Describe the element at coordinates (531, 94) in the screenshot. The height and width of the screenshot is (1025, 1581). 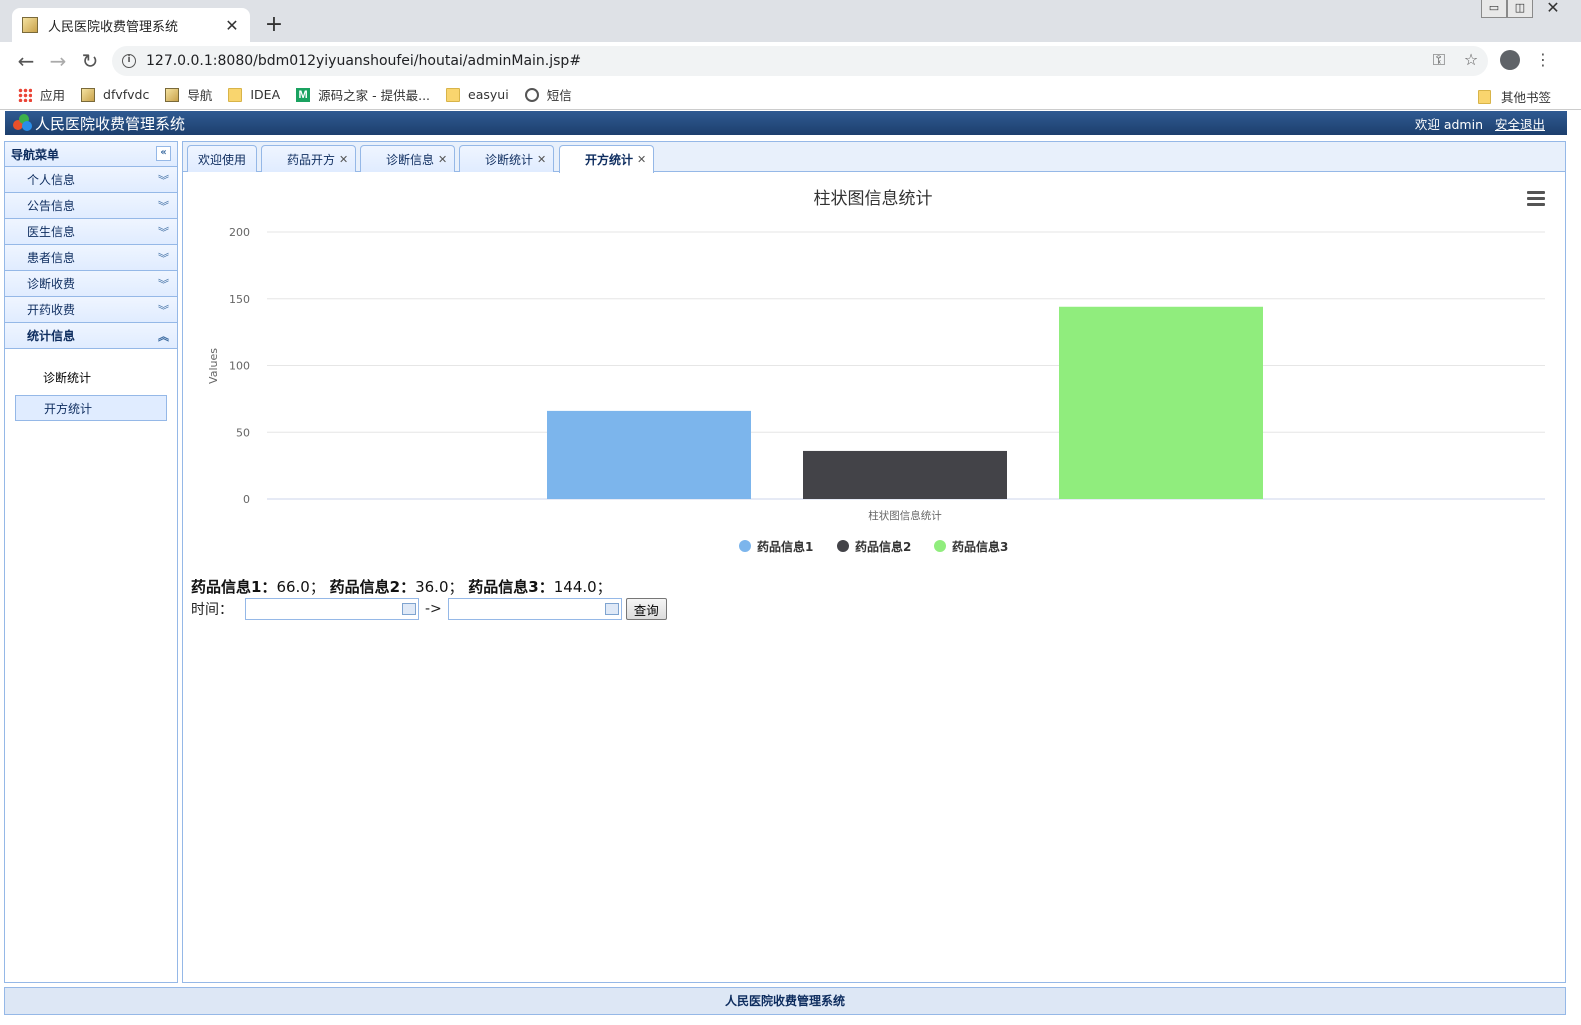
I see `globe-icon` at that location.